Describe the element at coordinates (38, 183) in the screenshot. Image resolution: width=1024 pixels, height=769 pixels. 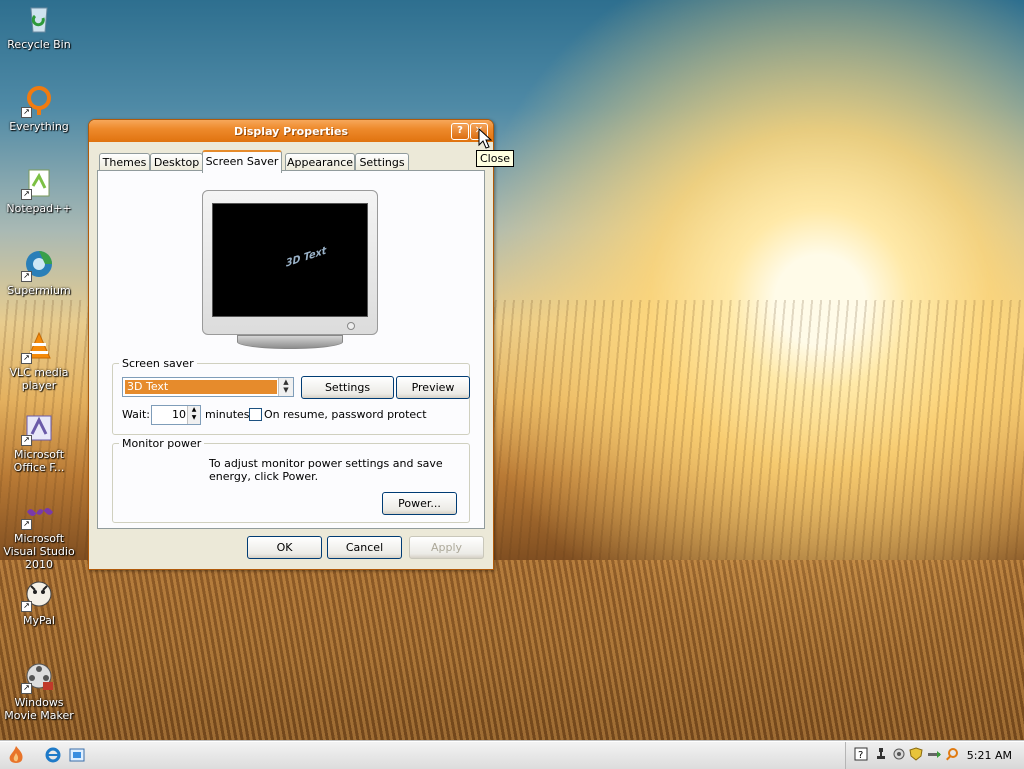
I see `notepadpp-icon: ↗` at that location.